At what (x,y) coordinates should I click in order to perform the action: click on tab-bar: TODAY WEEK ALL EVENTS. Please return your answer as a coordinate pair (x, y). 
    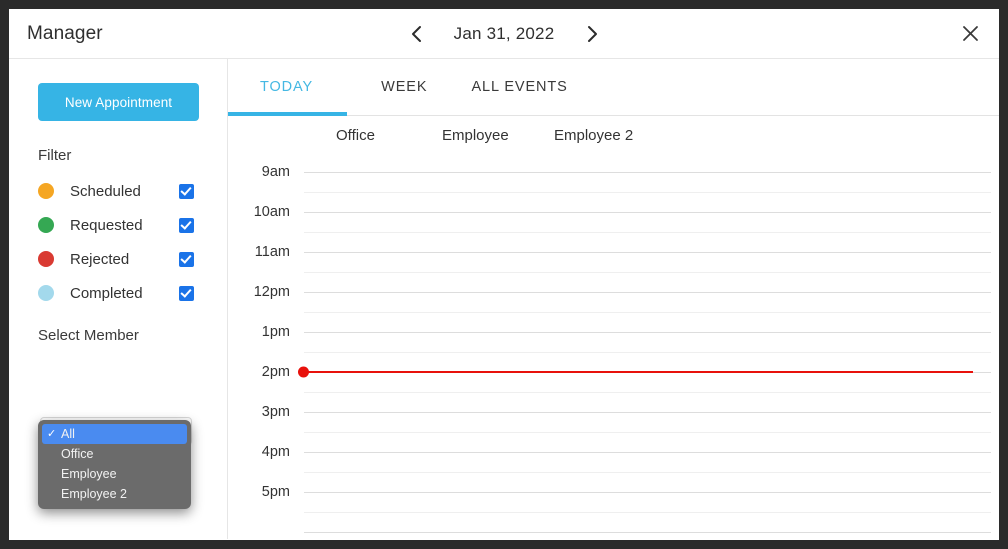
    Looking at the image, I should click on (613, 87).